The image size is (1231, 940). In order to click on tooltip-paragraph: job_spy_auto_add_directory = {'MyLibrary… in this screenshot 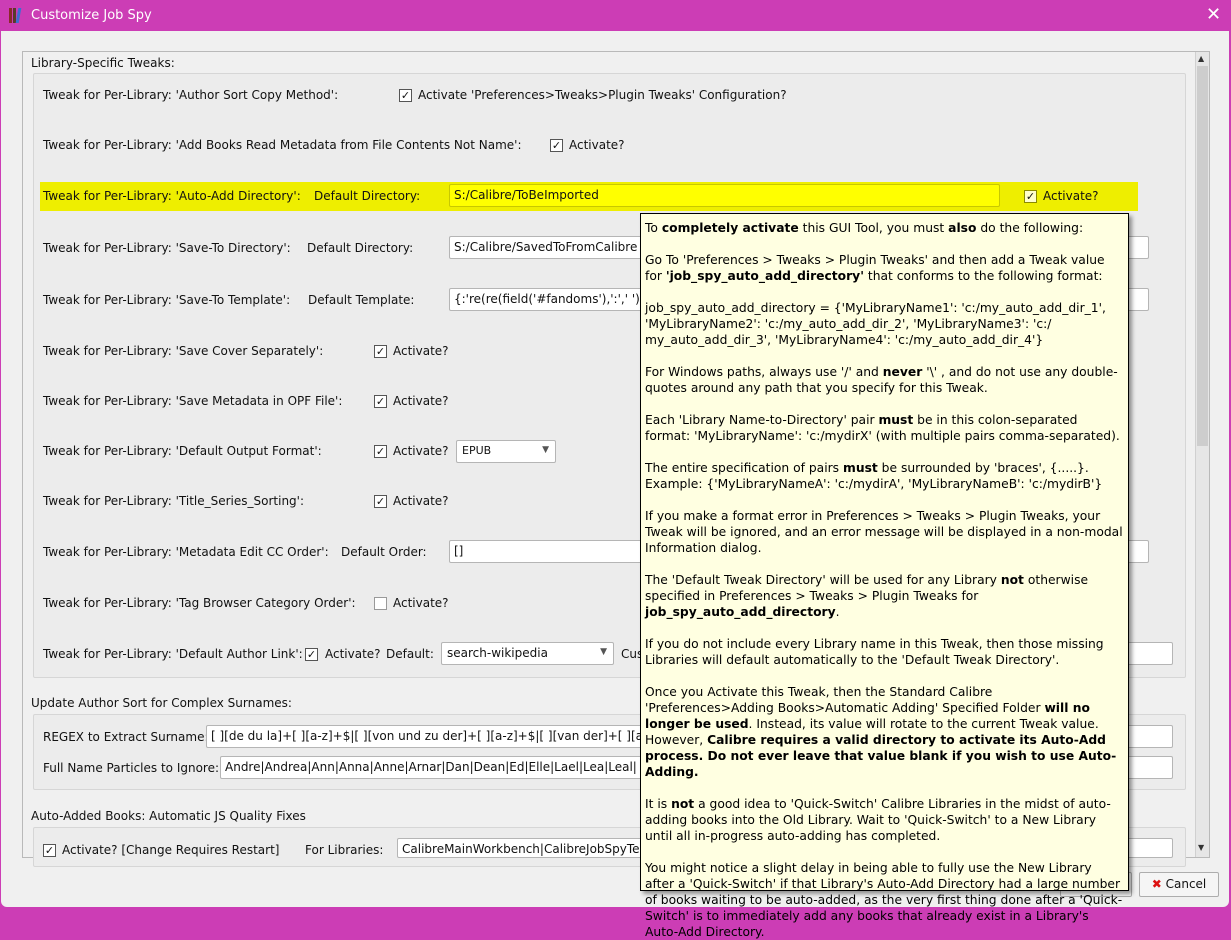, I will do `click(884, 324)`.